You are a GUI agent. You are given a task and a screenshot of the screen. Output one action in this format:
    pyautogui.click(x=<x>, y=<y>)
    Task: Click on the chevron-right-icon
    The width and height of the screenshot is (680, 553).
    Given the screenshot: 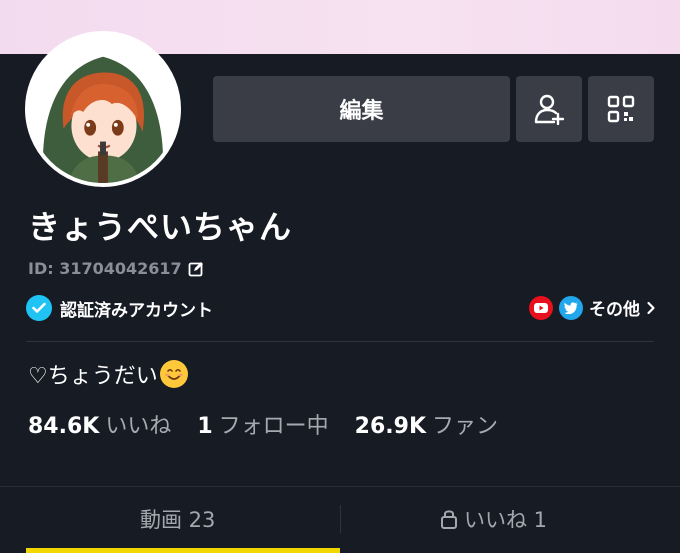 What is the action you would take?
    pyautogui.click(x=651, y=307)
    